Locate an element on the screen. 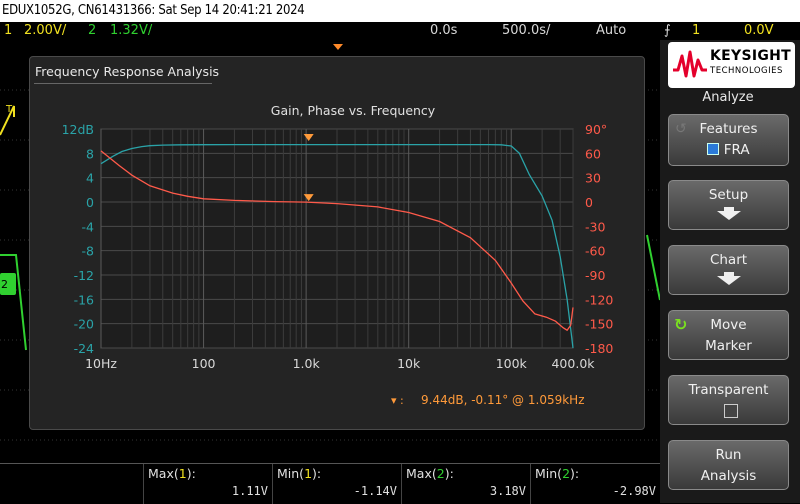  move-label: Move is located at coordinates (728, 325).